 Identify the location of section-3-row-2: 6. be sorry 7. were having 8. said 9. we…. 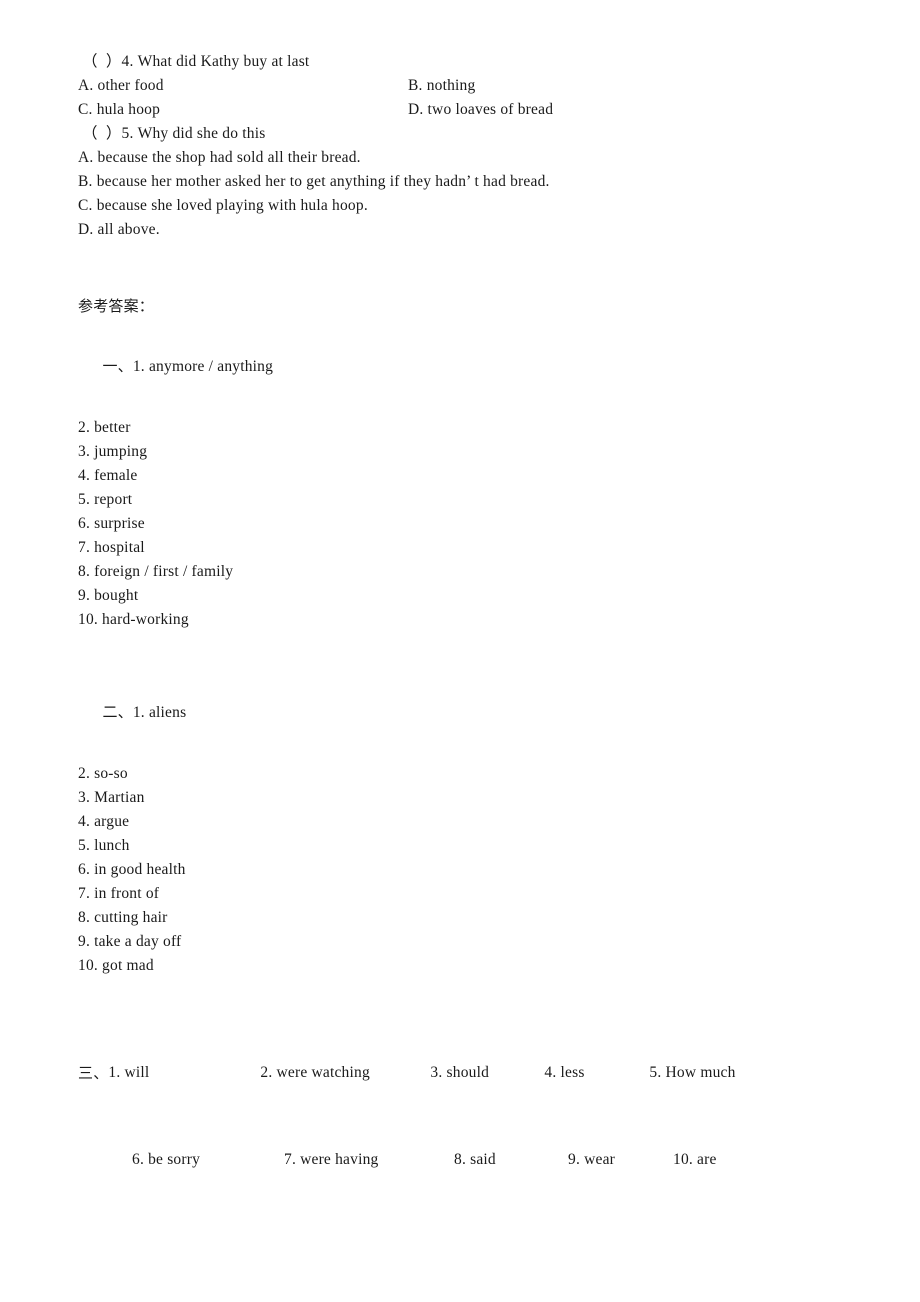
(473, 1160).